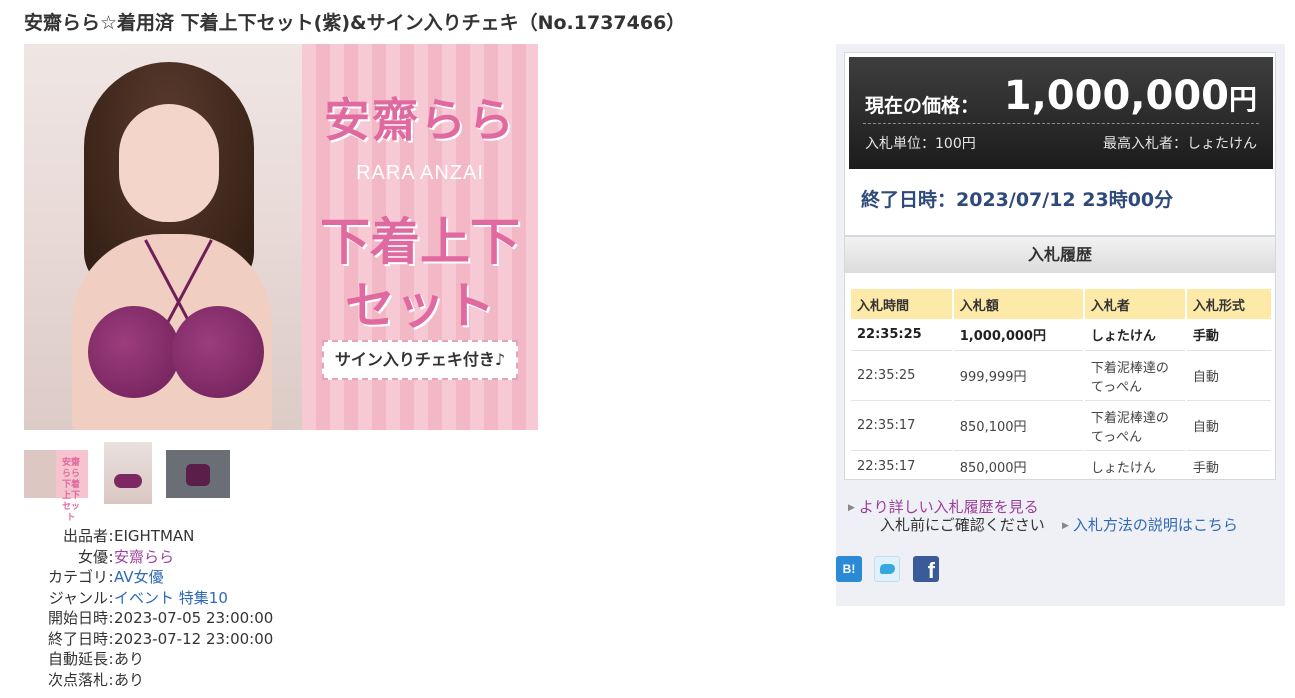 Image resolution: width=1295 pixels, height=698 pixels. I want to click on model-photo, so click(163, 237).